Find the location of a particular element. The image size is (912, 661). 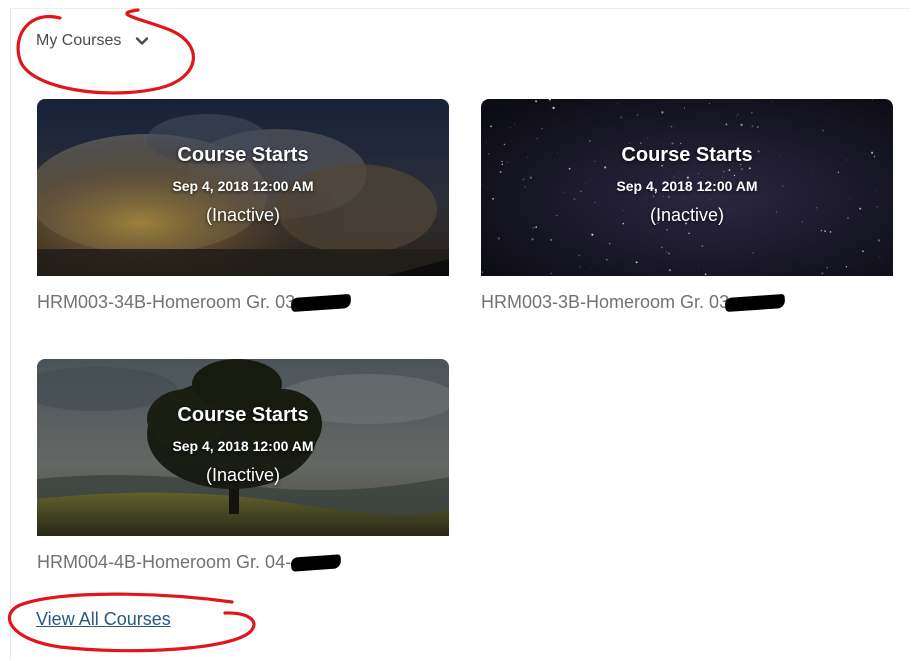

course-name: HRM003-34B-Homeroom Gr. 03 is located at coordinates (166, 302).